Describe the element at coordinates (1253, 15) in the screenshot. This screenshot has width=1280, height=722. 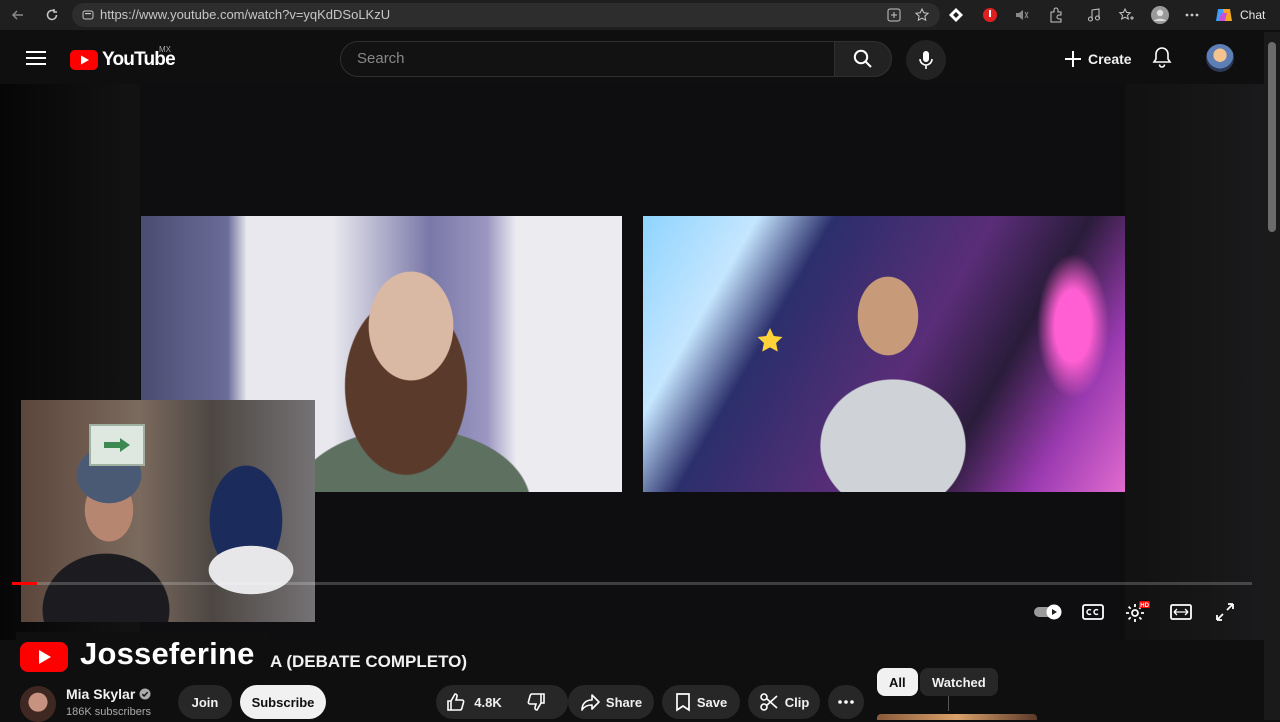
I see `chat-label: Chat` at that location.